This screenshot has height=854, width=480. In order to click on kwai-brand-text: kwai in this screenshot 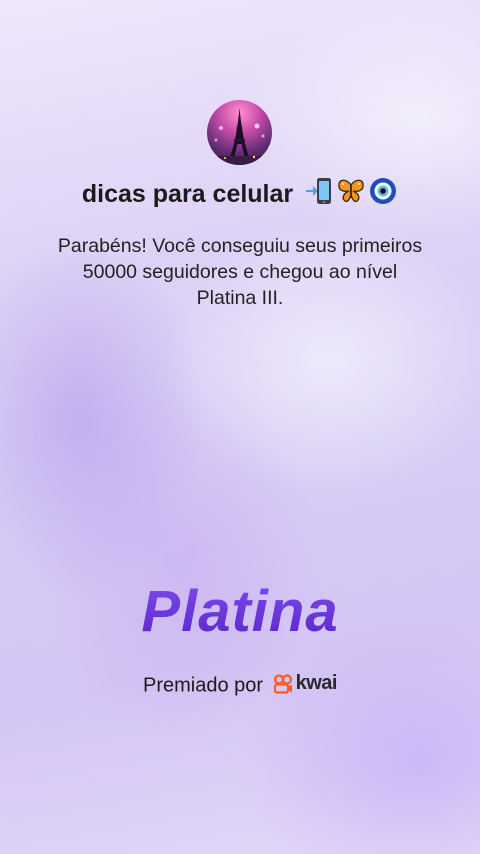, I will do `click(316, 683)`.